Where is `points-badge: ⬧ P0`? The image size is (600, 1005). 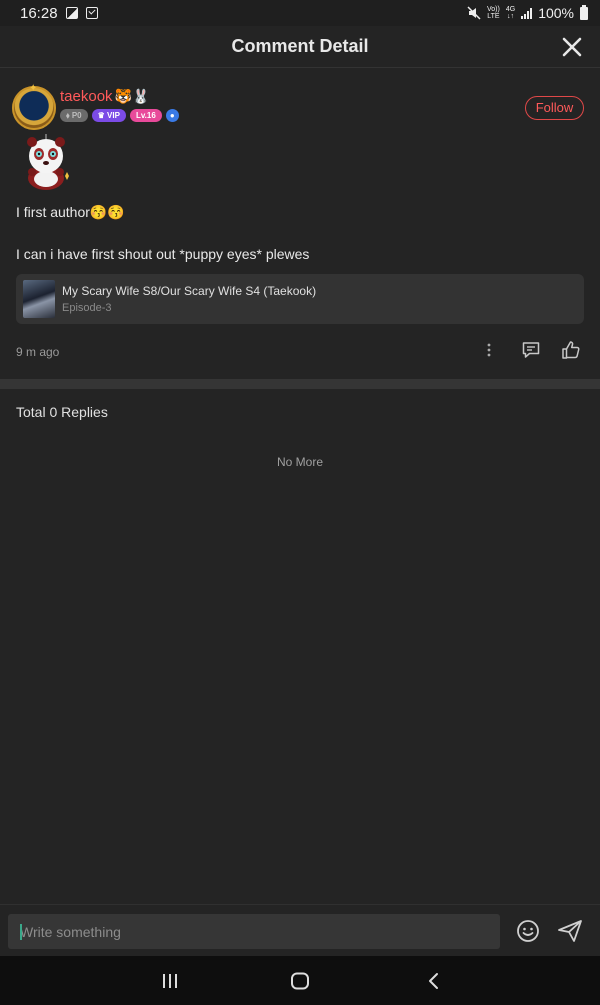 points-badge: ⬧ P0 is located at coordinates (74, 115).